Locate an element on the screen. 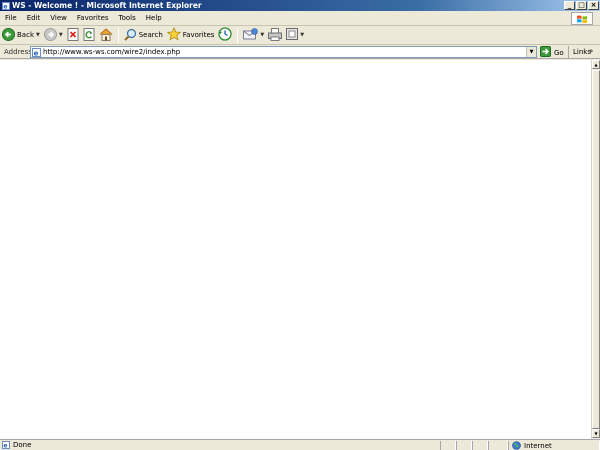  edit-icon is located at coordinates (292, 35).